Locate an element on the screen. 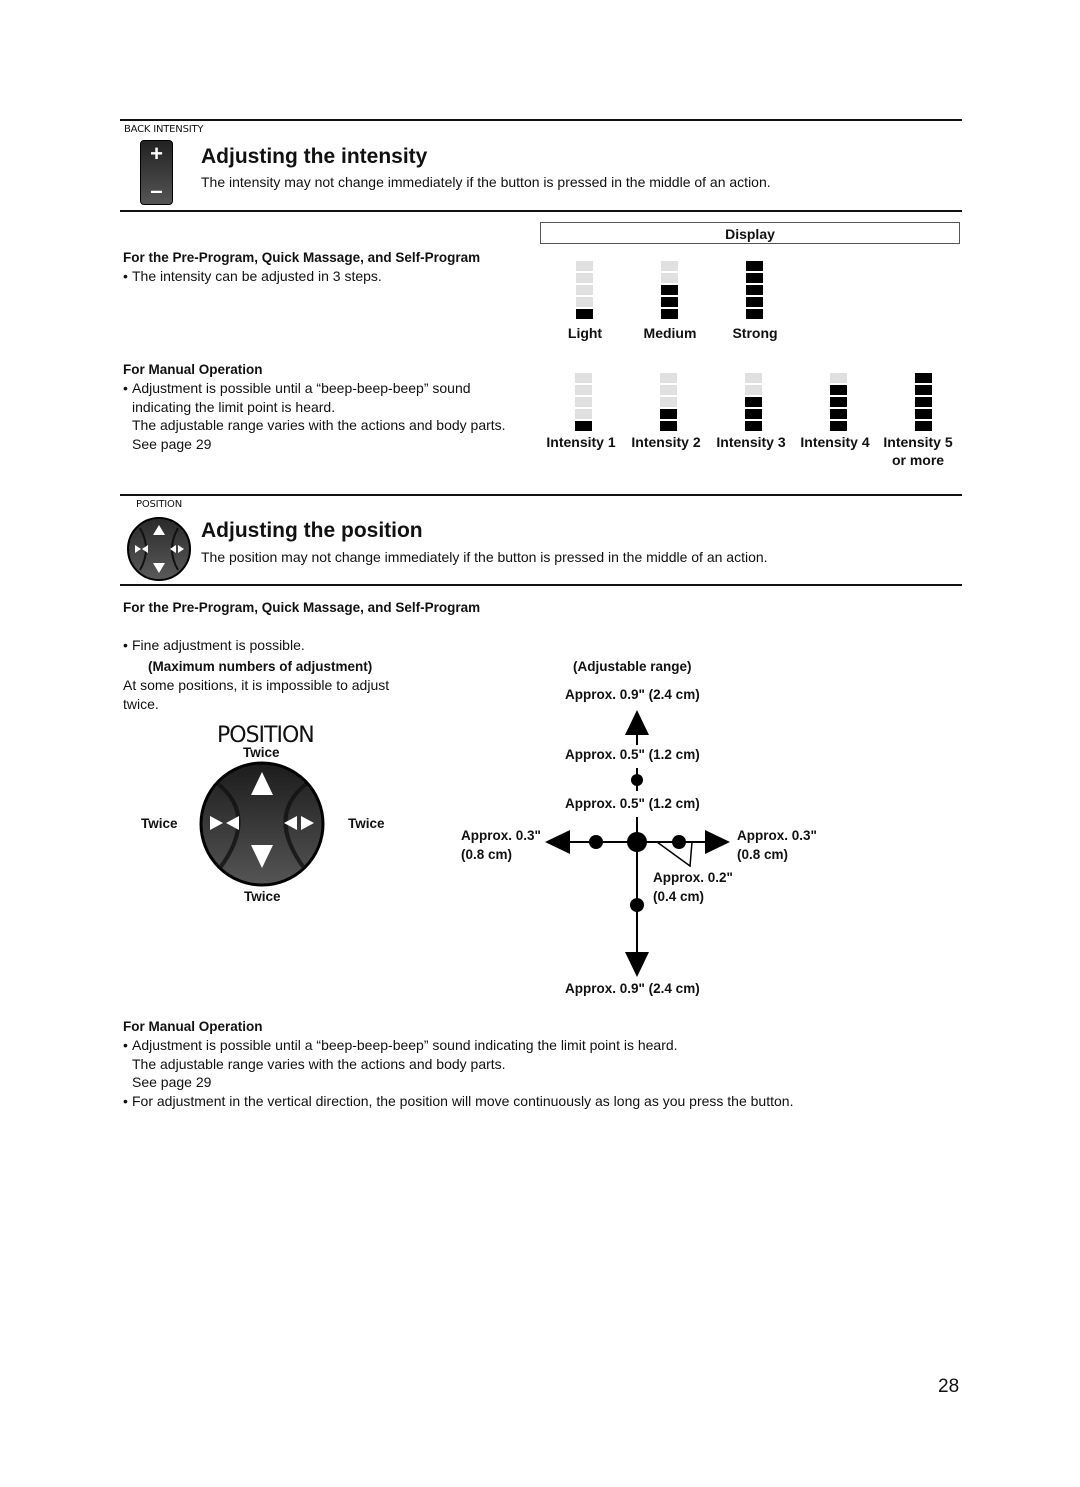 The image size is (1080, 1487). dial-top-count: Twice is located at coordinates (261, 752).